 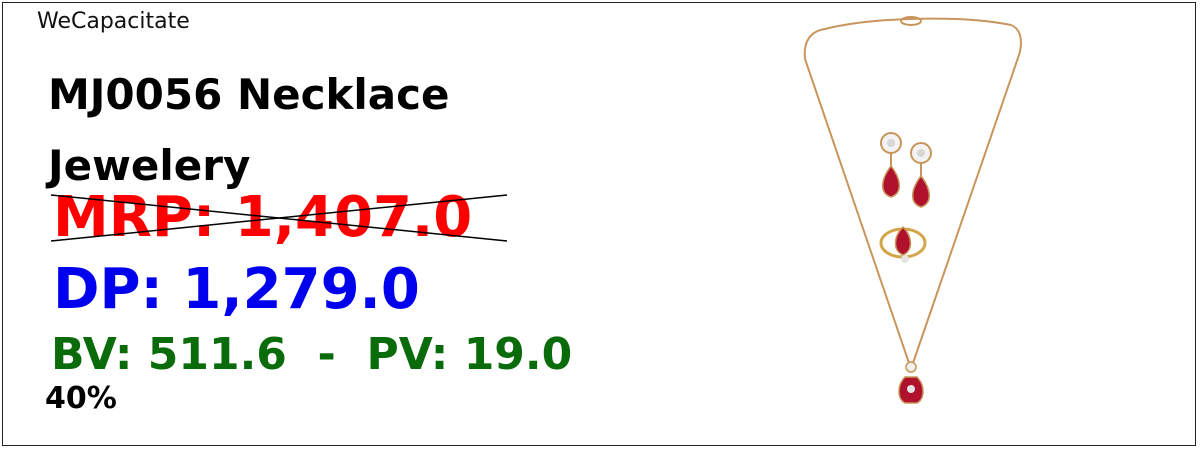 What do you see at coordinates (891, 165) in the screenshot?
I see `earring-left` at bounding box center [891, 165].